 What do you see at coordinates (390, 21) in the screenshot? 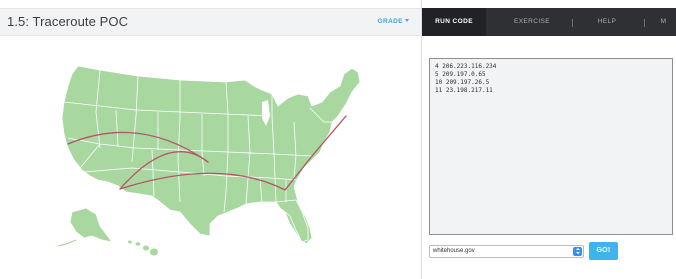
I see `grade-label: GRADE` at bounding box center [390, 21].